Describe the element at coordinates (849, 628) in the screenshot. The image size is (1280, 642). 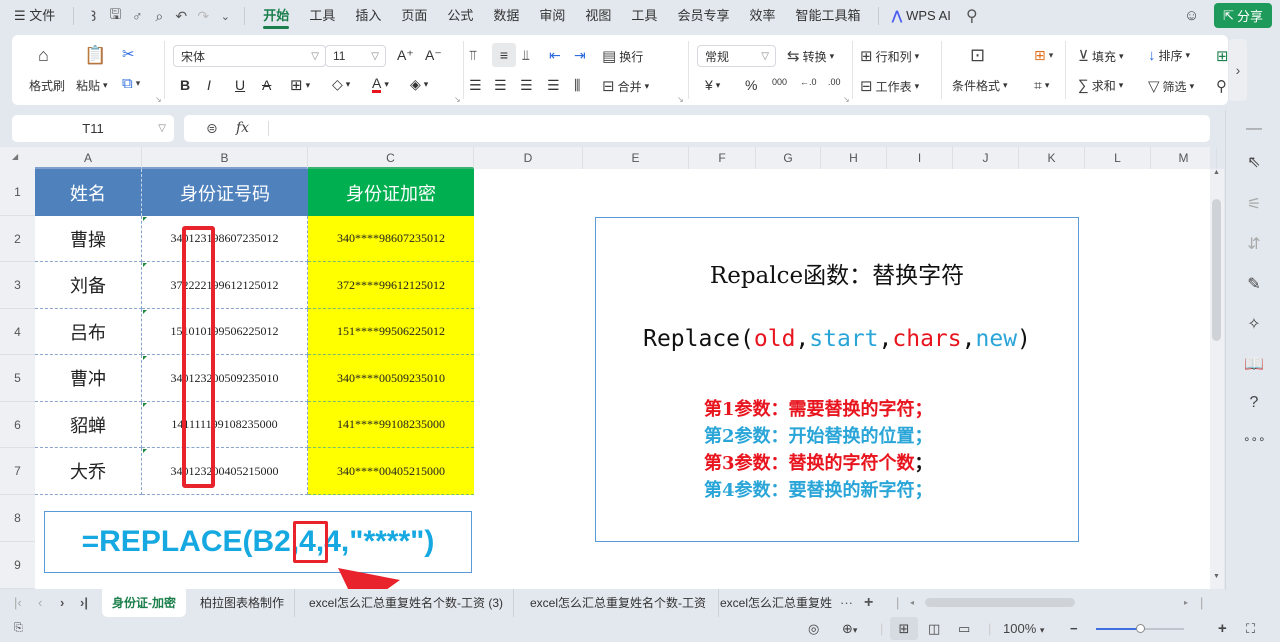
I see `layout-icon: ⊕▾` at that location.